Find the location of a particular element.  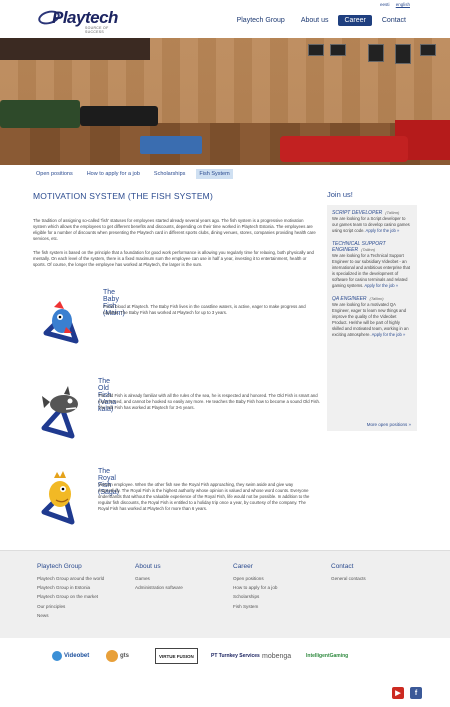

gts-logo: gts is located at coordinates (117, 656).